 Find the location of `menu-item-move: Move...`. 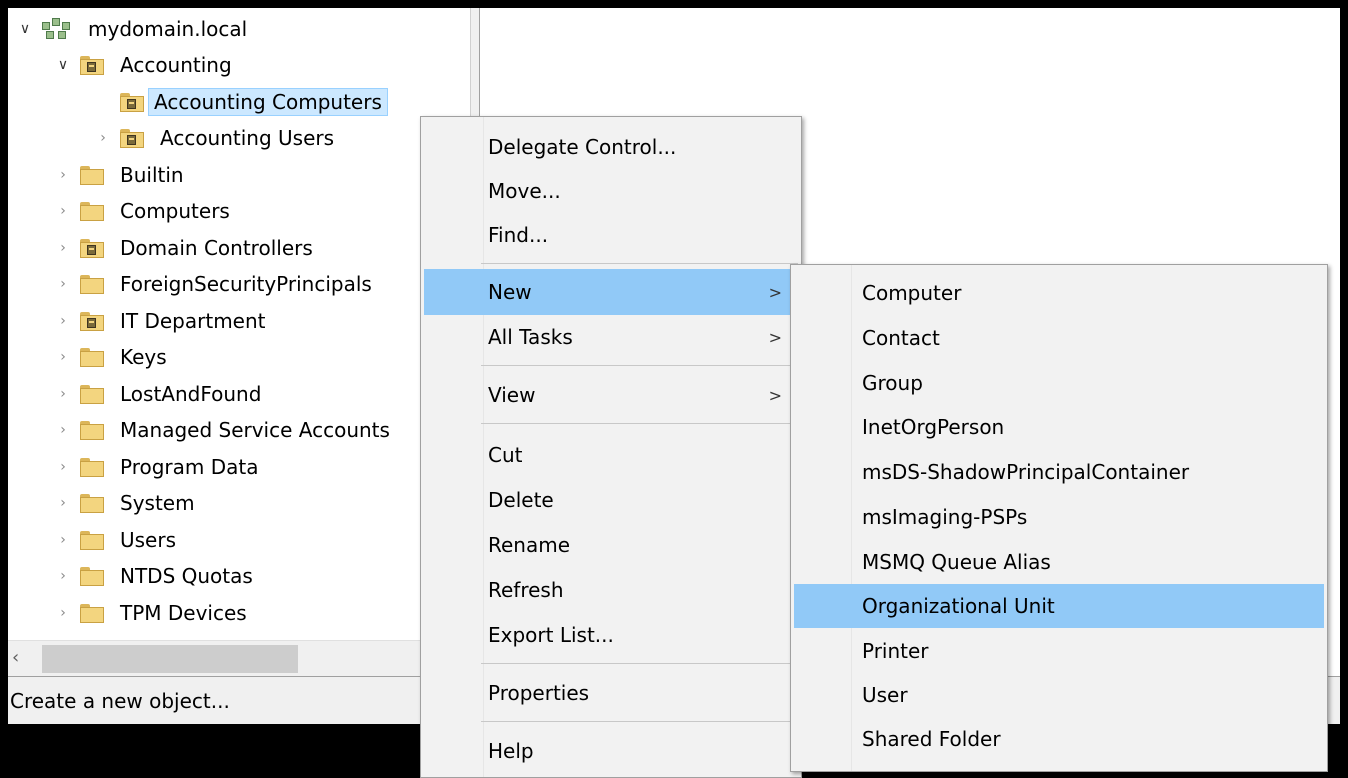

menu-item-move: Move... is located at coordinates (611, 191).